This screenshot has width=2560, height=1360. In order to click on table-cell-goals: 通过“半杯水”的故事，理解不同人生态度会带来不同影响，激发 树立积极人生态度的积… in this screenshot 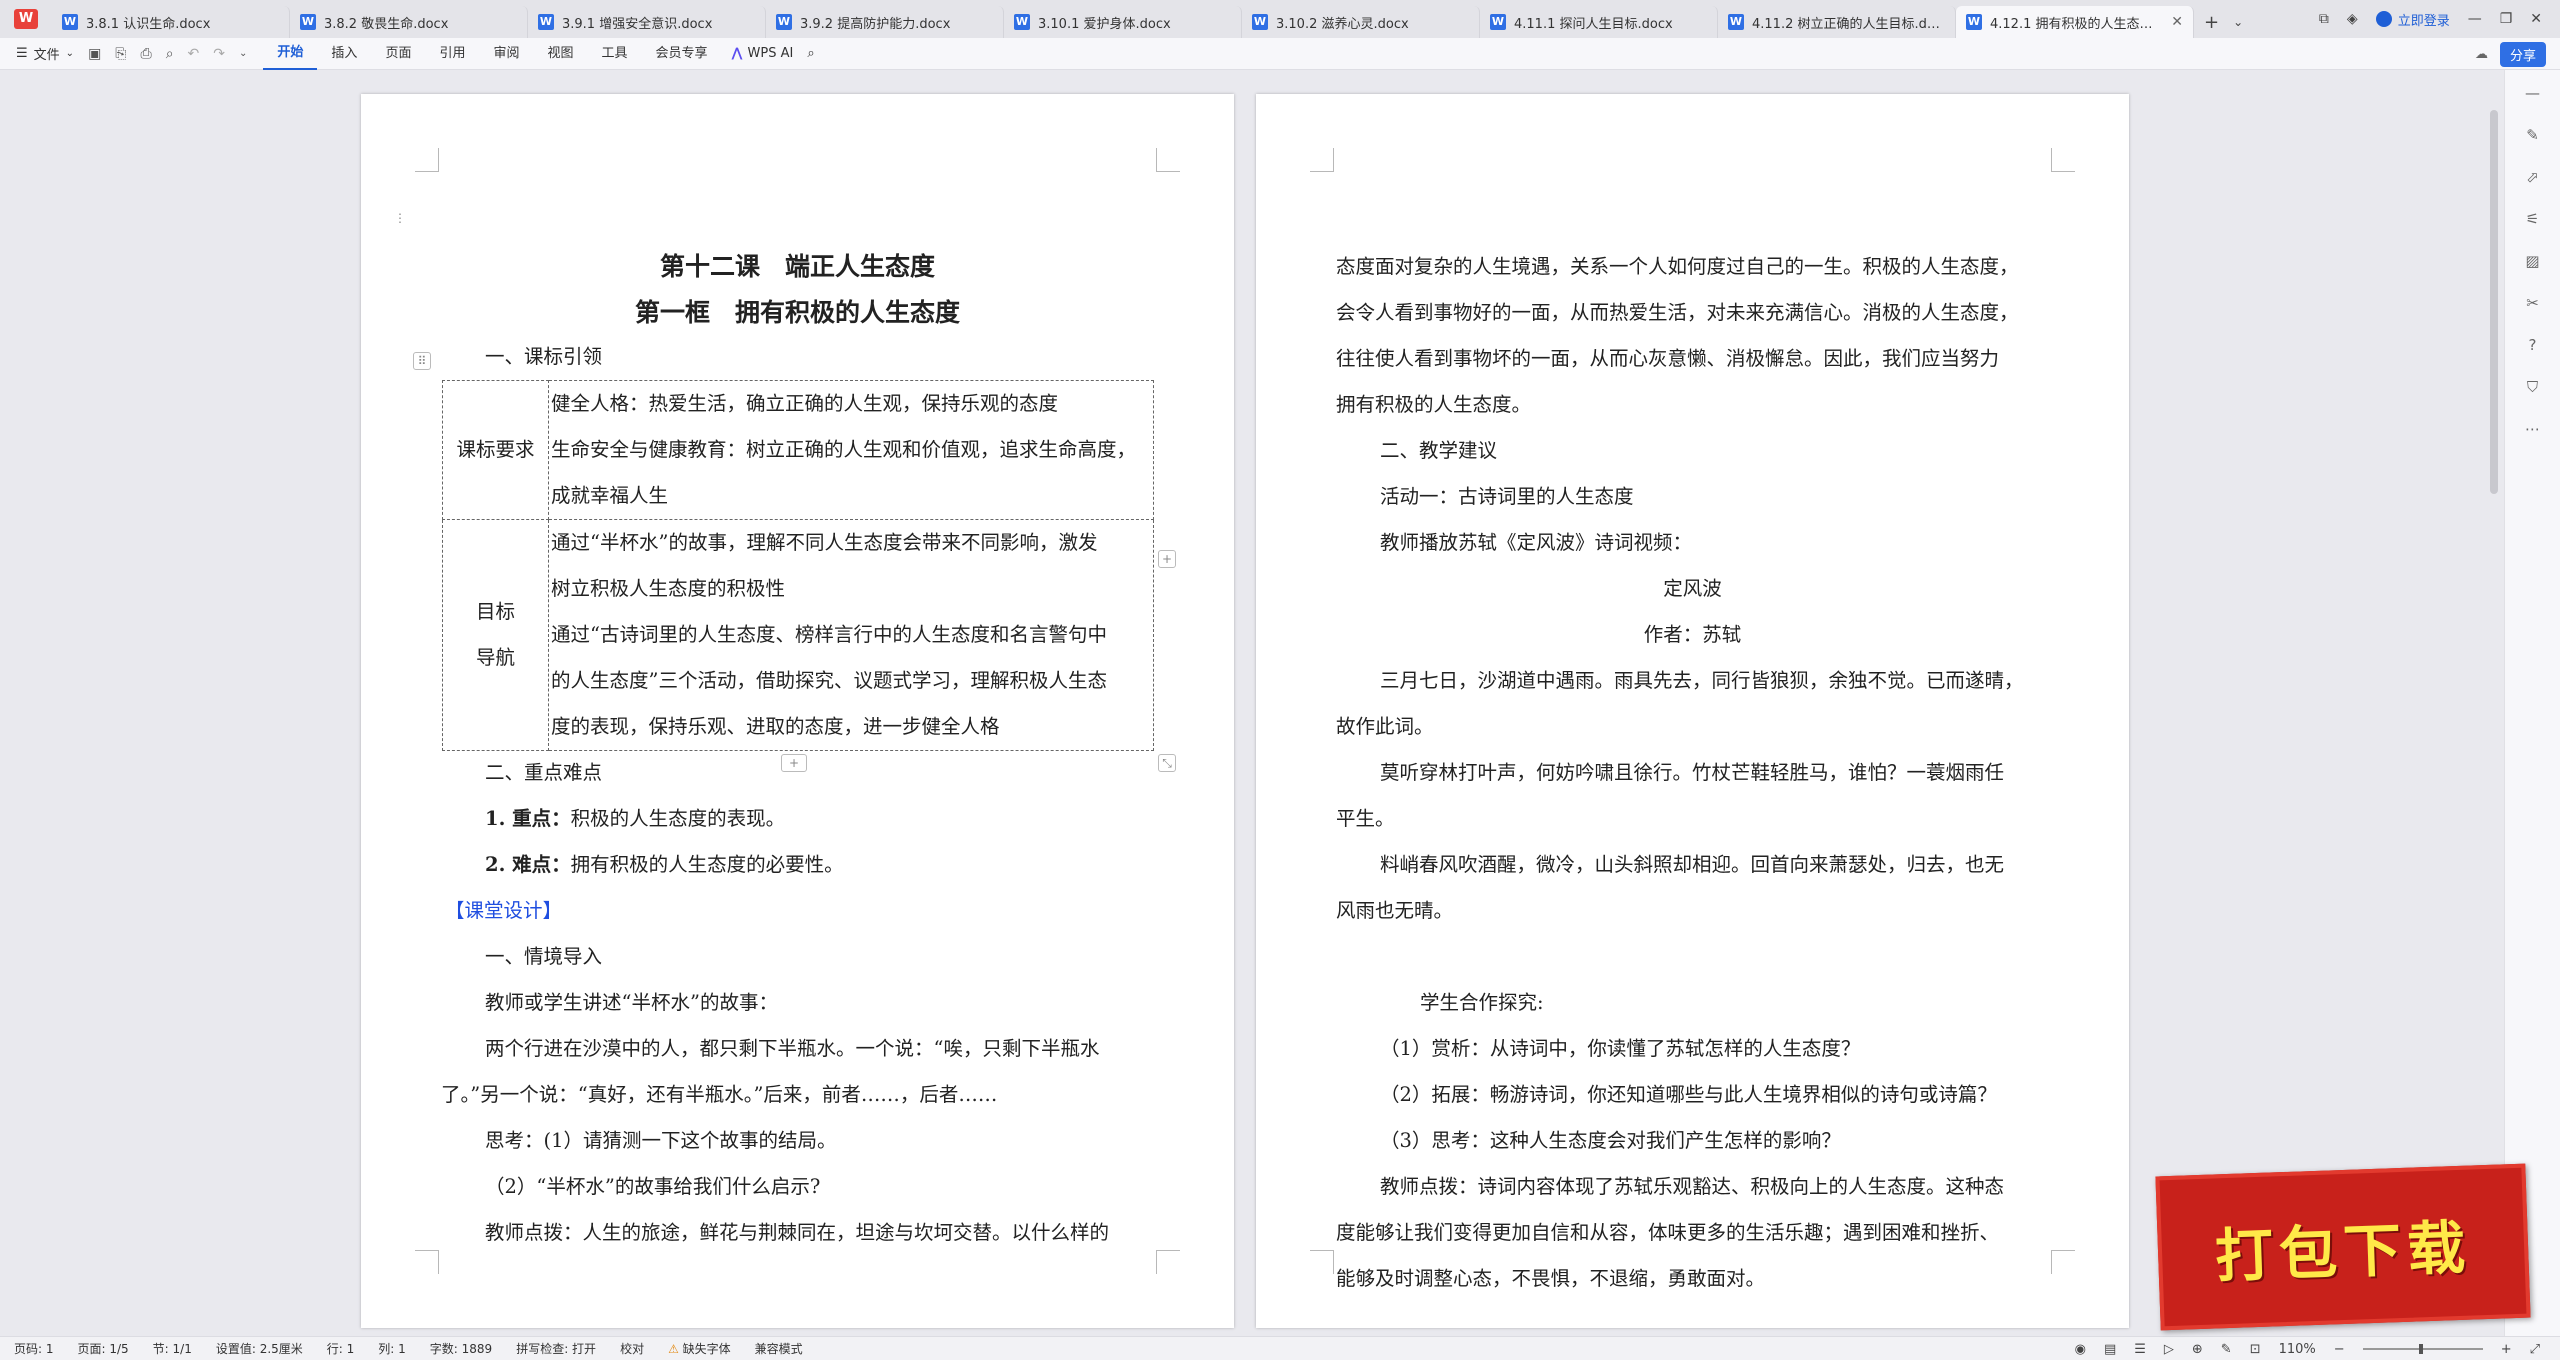, I will do `click(851, 635)`.